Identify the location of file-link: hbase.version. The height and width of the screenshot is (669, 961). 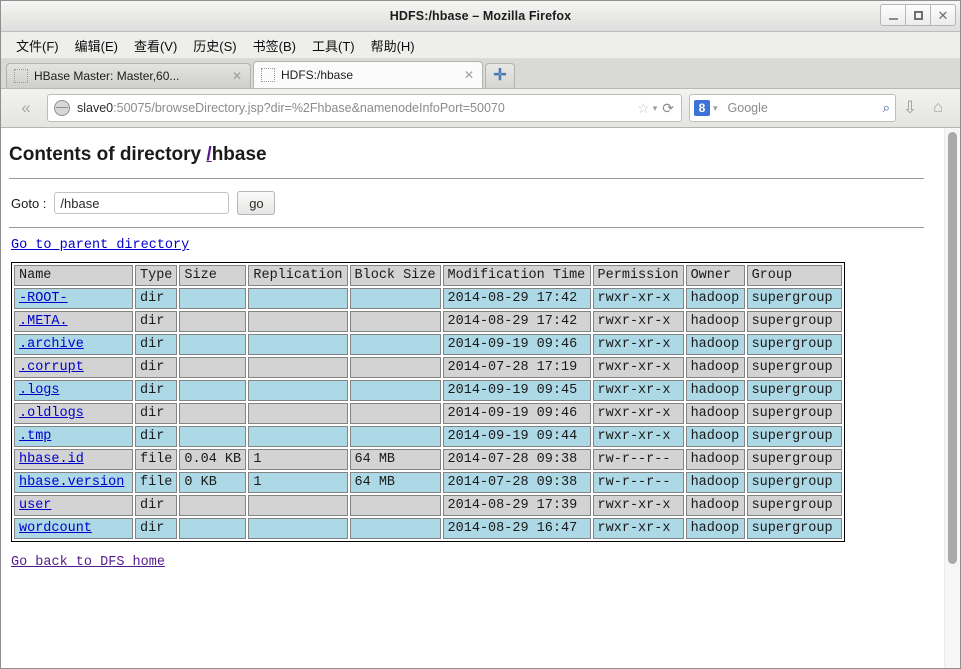
(71, 482).